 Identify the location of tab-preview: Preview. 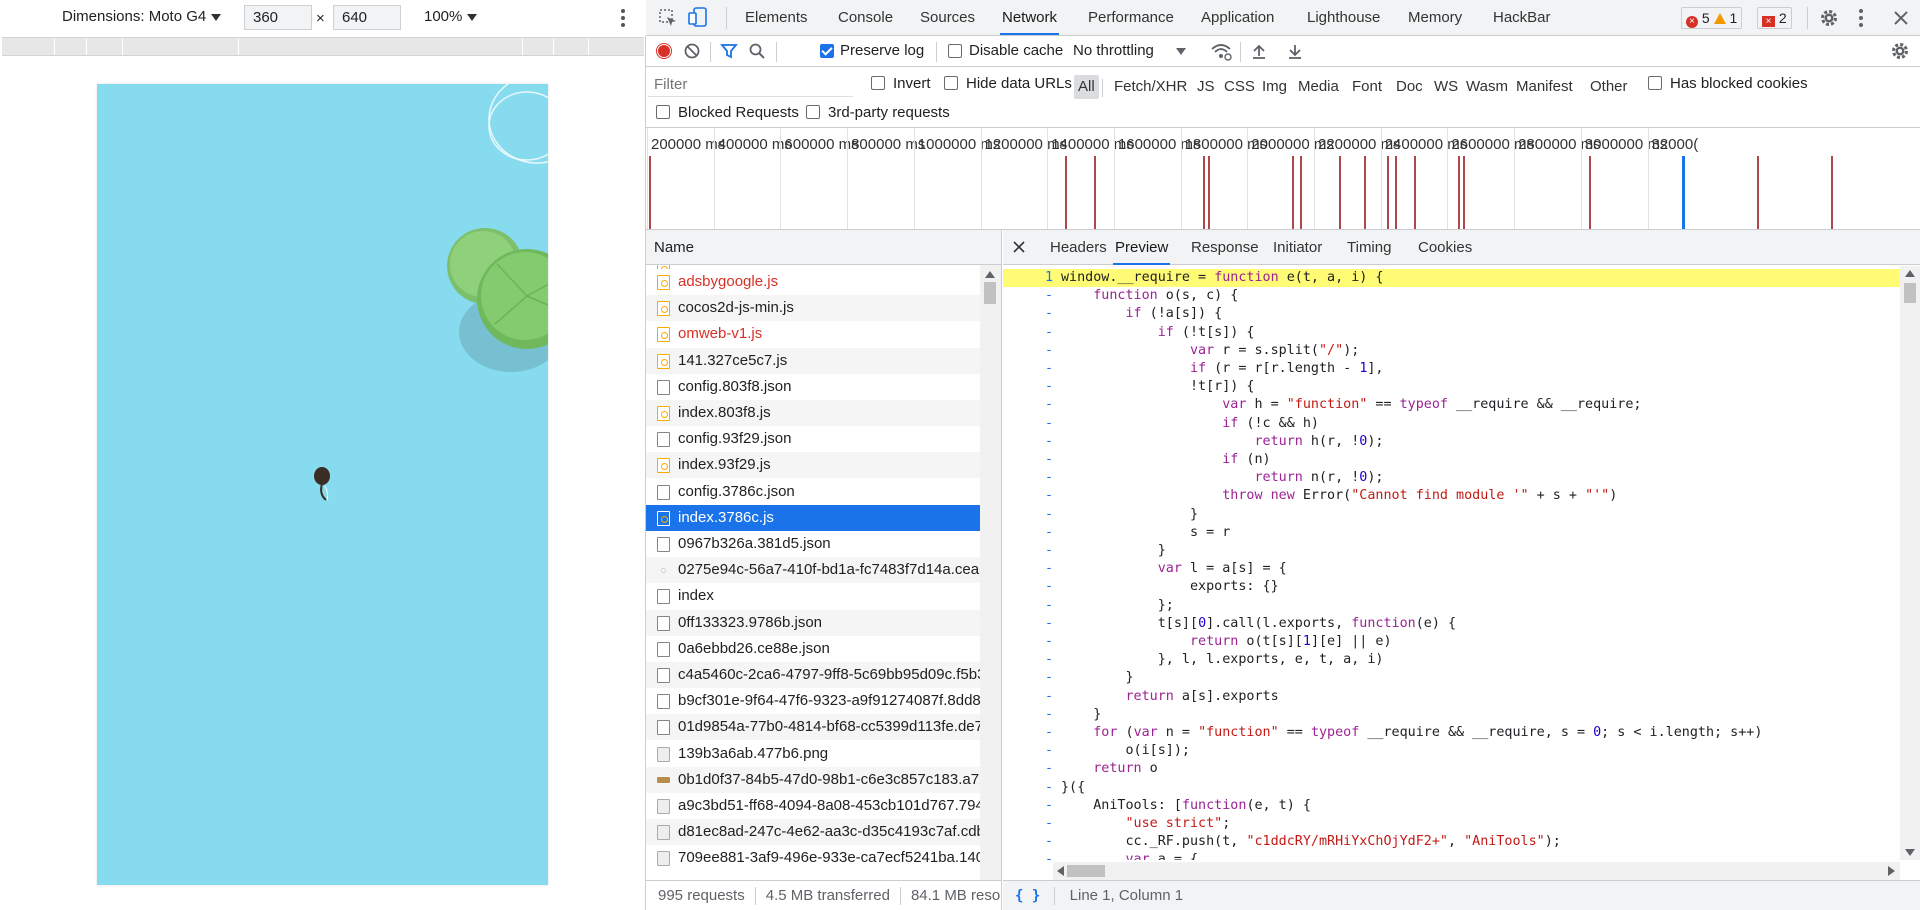
(1142, 247).